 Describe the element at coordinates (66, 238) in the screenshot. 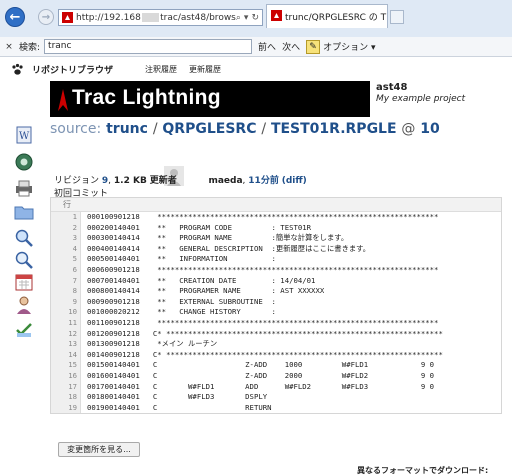

I see `line-number-link: 3` at that location.